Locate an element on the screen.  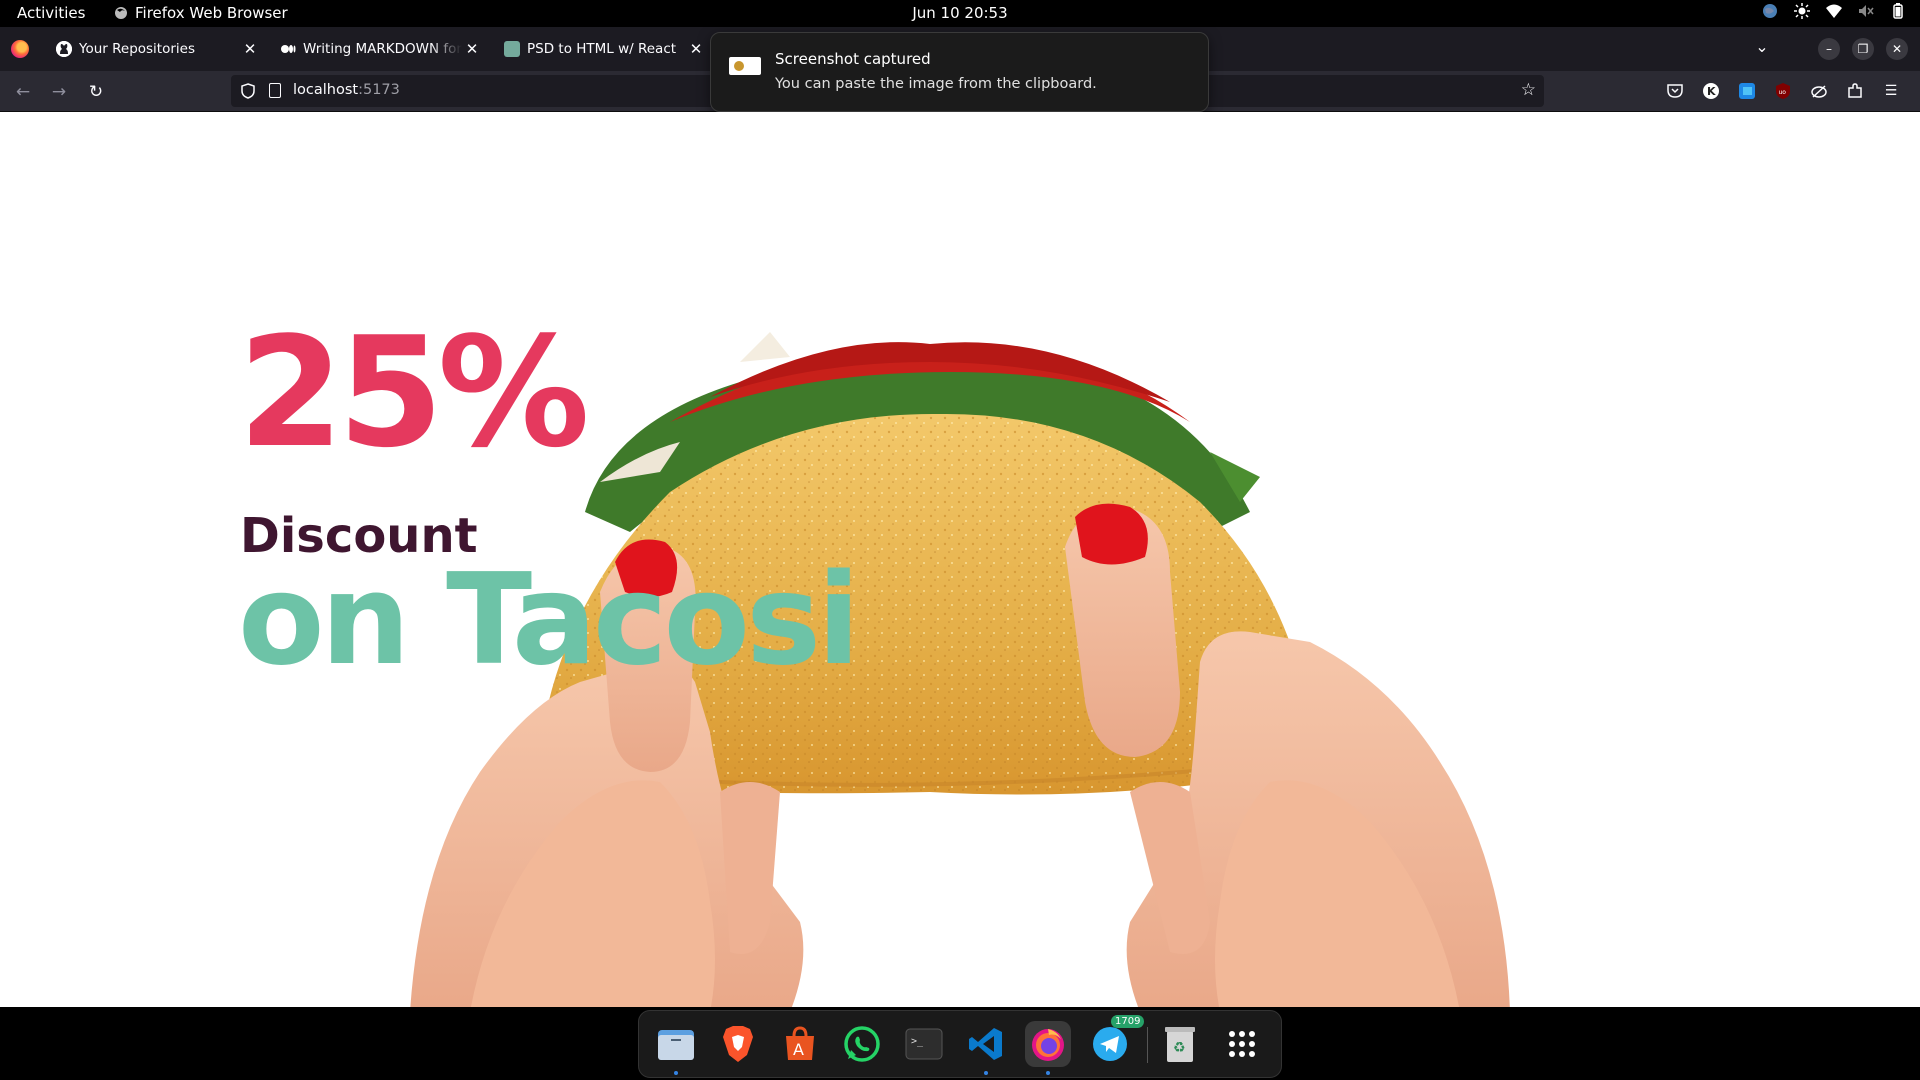
battery-icon is located at coordinates (1898, 11).